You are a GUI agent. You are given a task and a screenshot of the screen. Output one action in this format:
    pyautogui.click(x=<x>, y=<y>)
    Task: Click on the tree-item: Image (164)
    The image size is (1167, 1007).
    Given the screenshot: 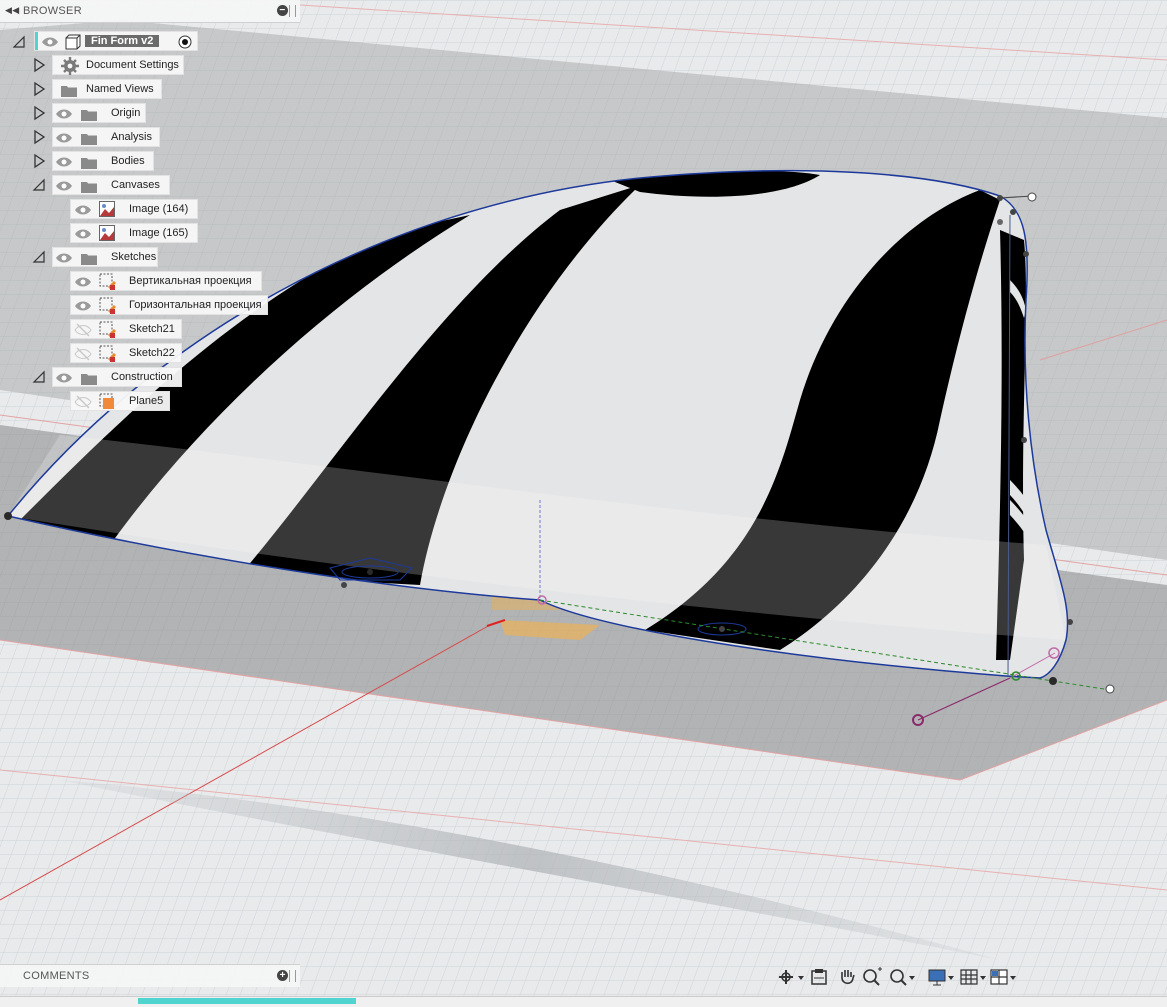 What is the action you would take?
    pyautogui.click(x=150, y=209)
    